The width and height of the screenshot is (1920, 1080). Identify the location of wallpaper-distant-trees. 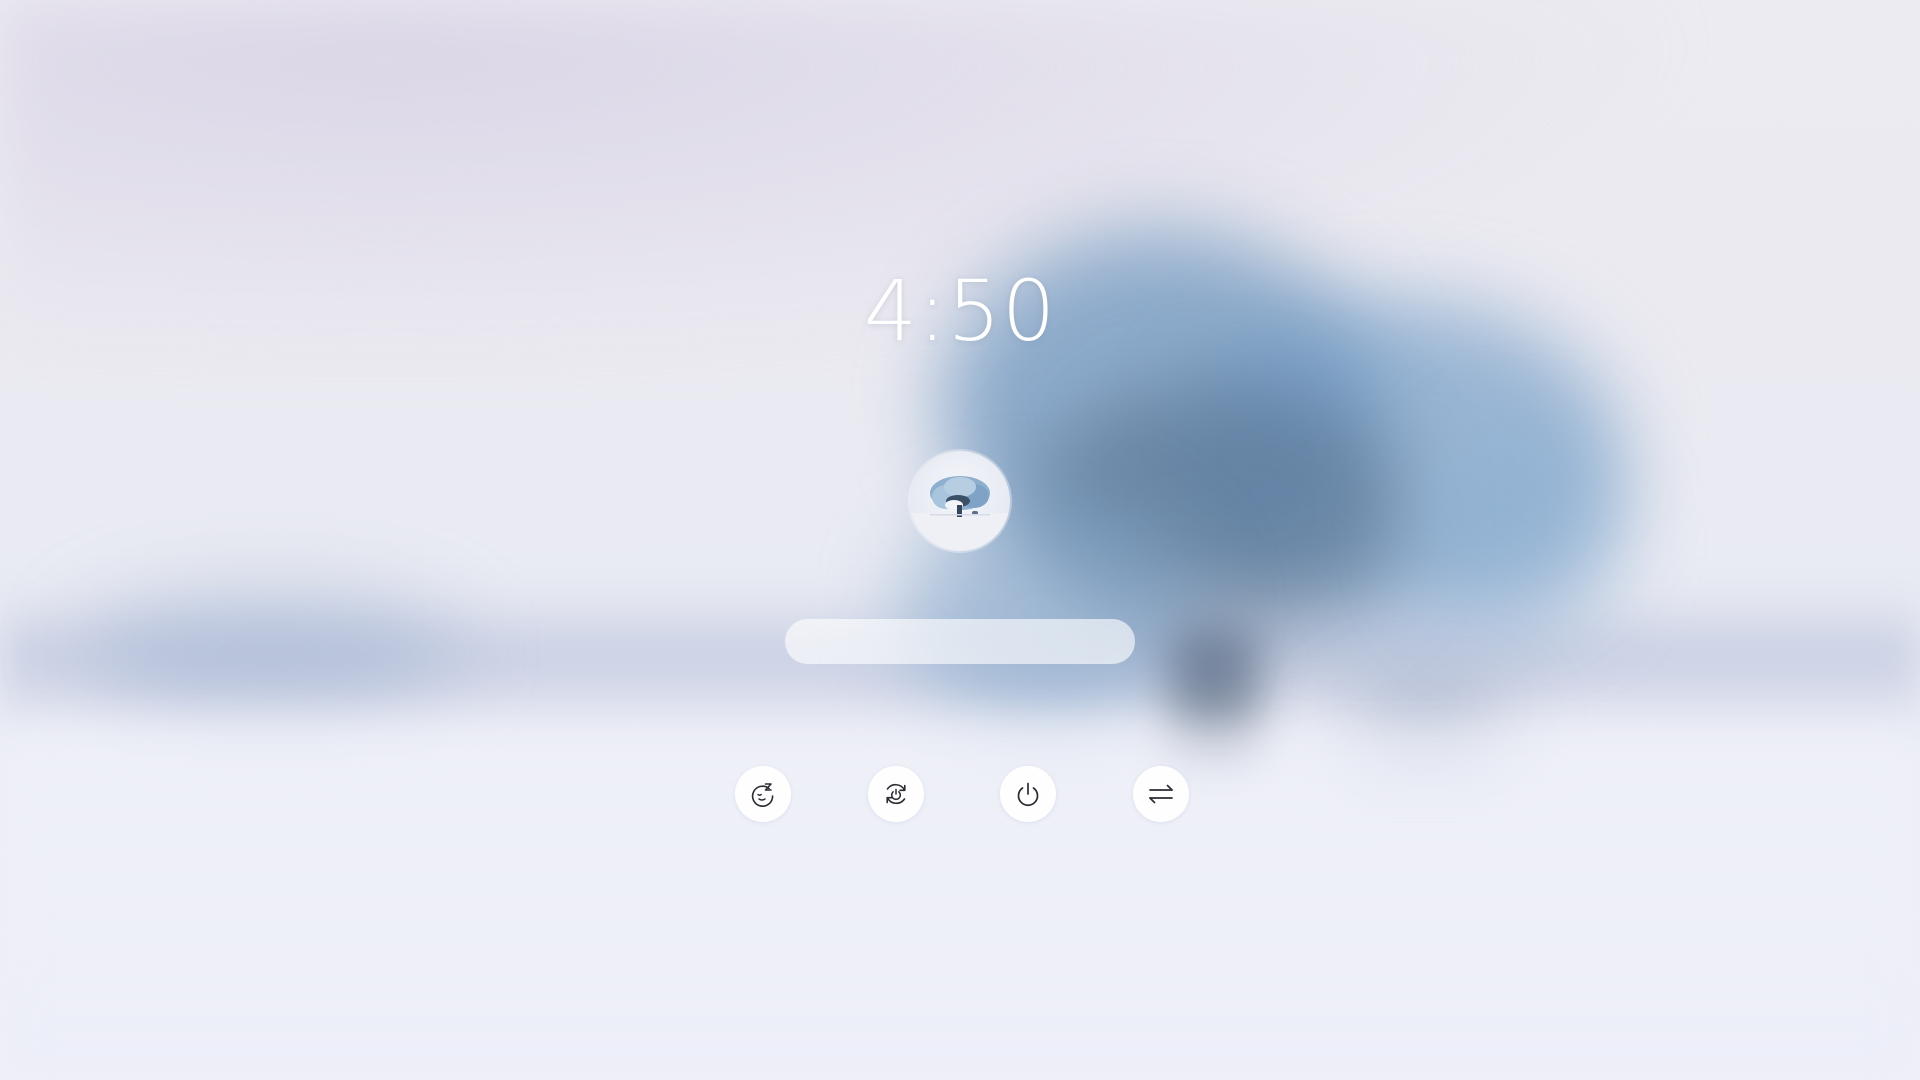
(270, 650).